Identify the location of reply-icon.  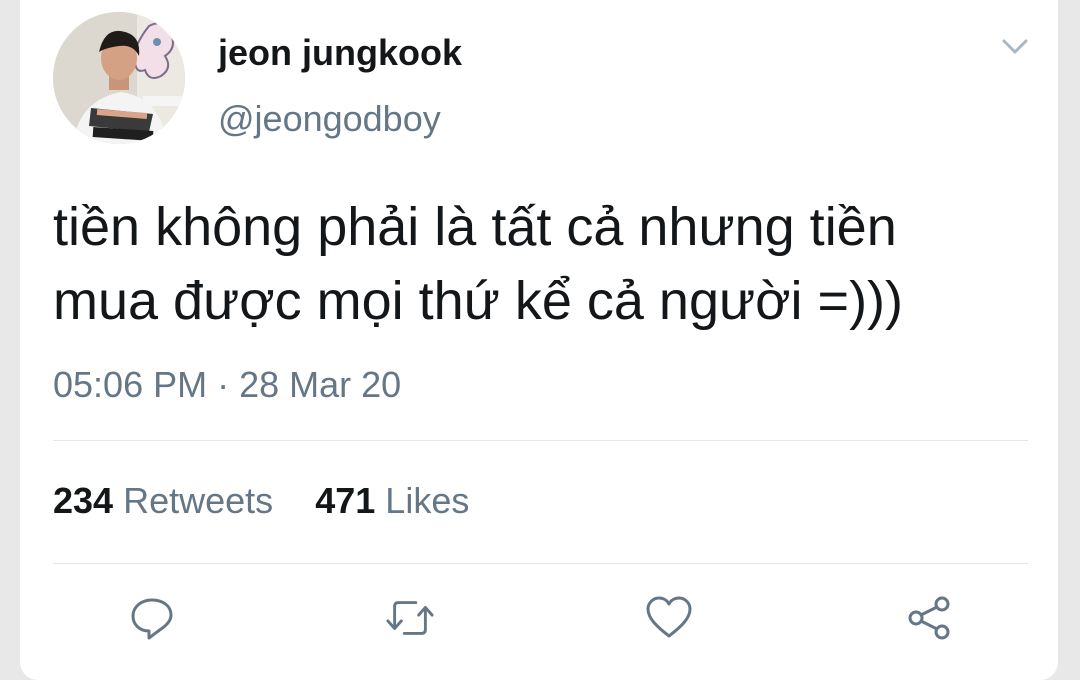
(152, 619).